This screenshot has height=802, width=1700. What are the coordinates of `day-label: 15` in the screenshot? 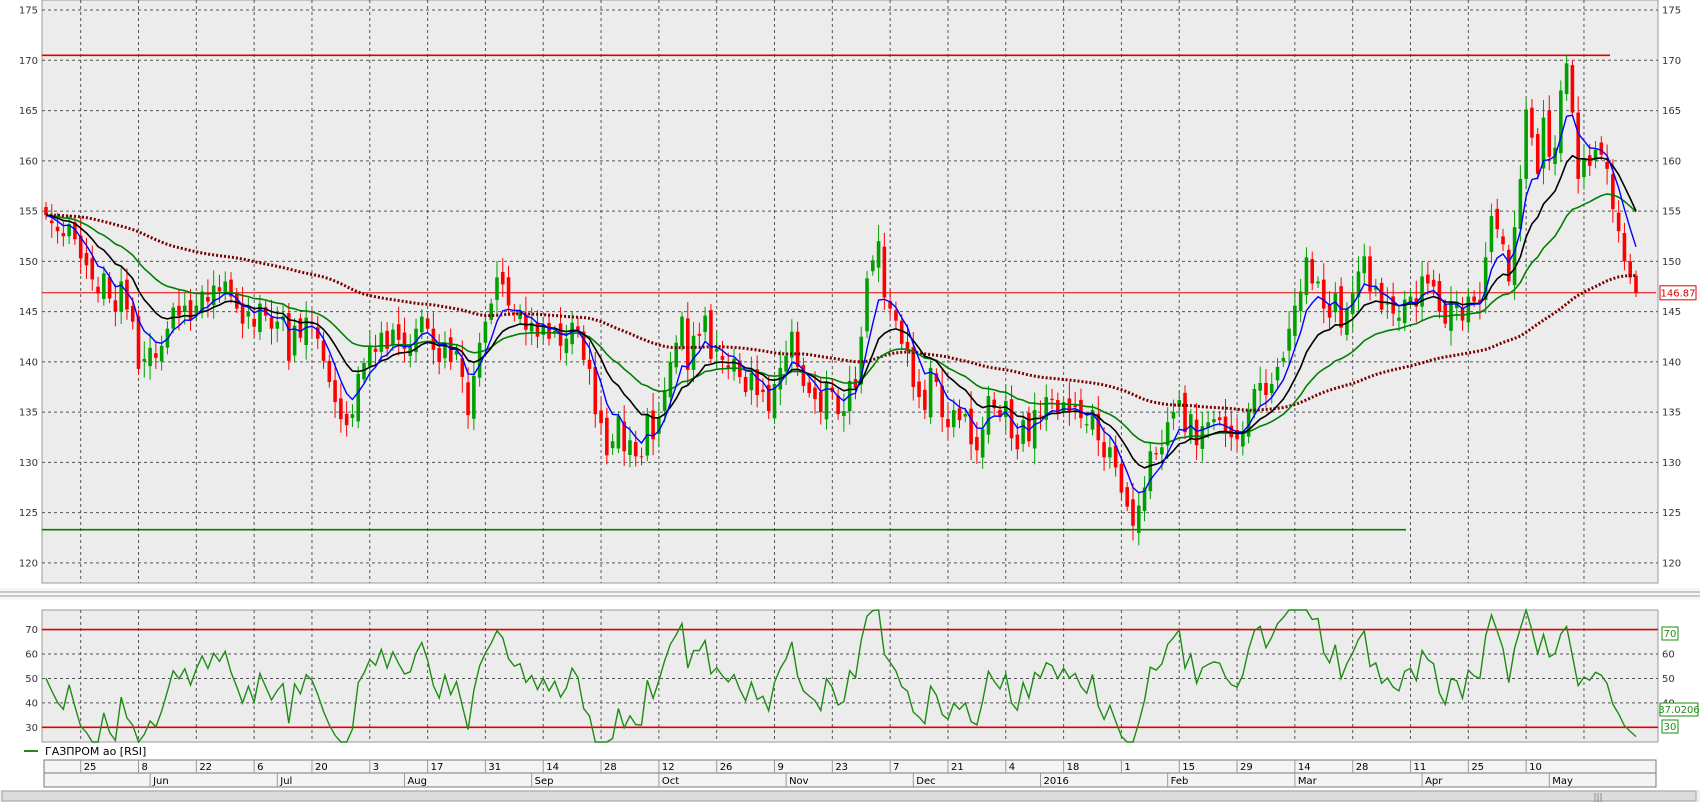 It's located at (1188, 767).